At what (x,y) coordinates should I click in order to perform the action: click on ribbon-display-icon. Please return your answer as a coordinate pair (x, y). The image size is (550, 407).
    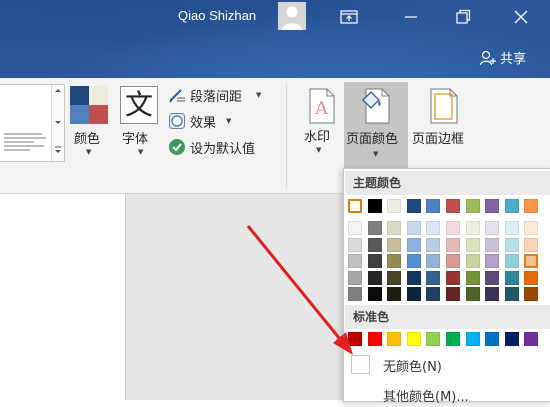
    Looking at the image, I should click on (349, 17).